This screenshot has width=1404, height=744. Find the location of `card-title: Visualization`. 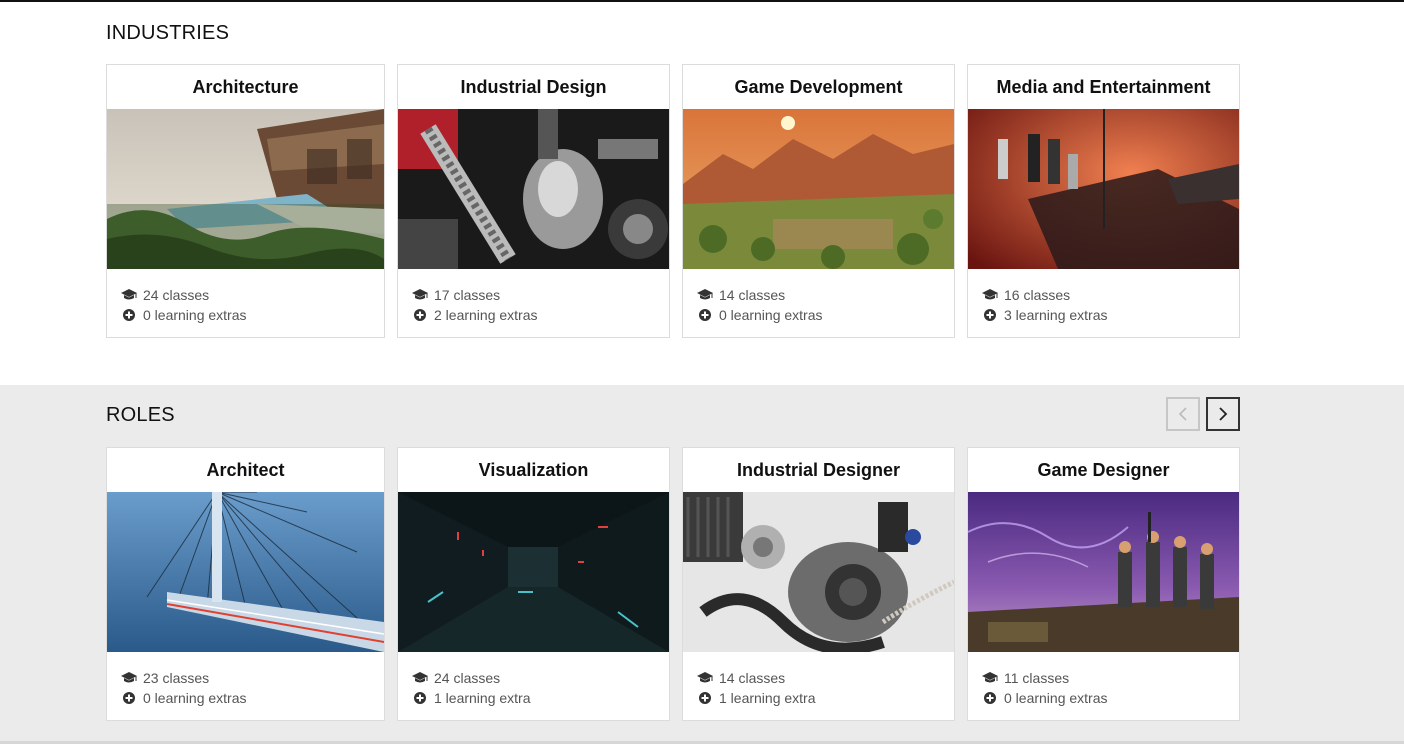

card-title: Visualization is located at coordinates (533, 470).